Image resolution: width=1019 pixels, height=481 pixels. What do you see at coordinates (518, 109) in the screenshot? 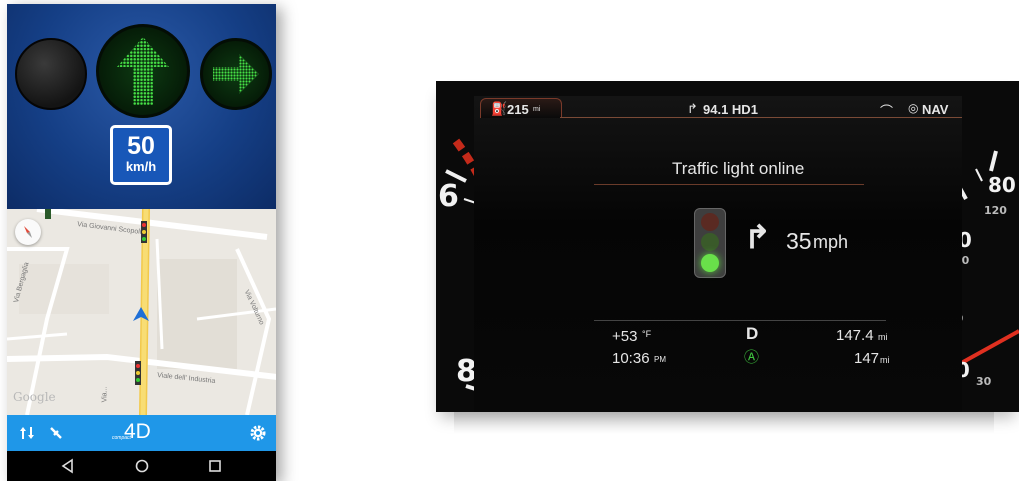
I see `range-value: 215` at bounding box center [518, 109].